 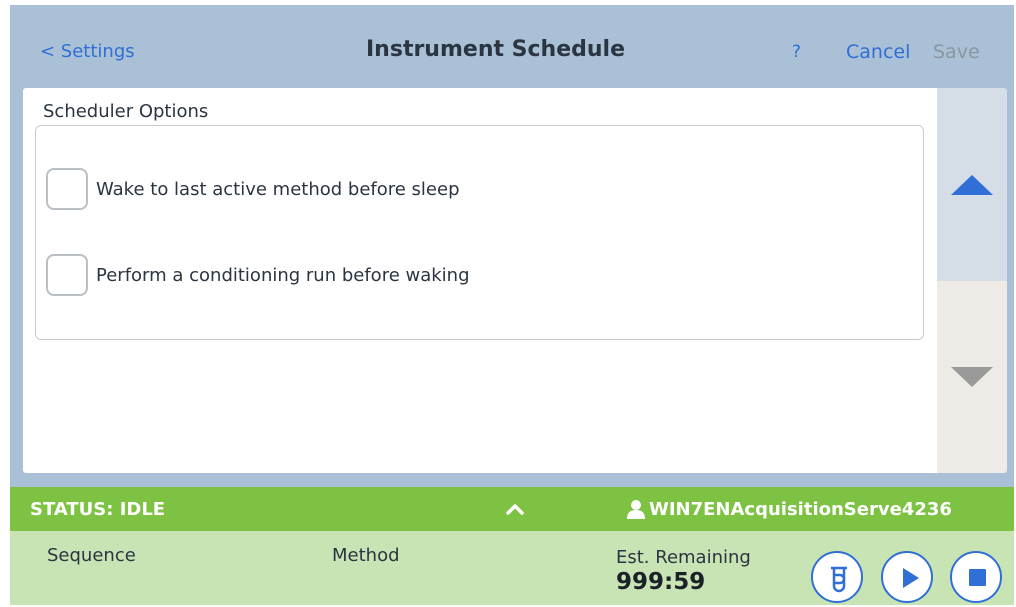 What do you see at coordinates (683, 557) in the screenshot?
I see `est-remaining-label: Est. Remaining` at bounding box center [683, 557].